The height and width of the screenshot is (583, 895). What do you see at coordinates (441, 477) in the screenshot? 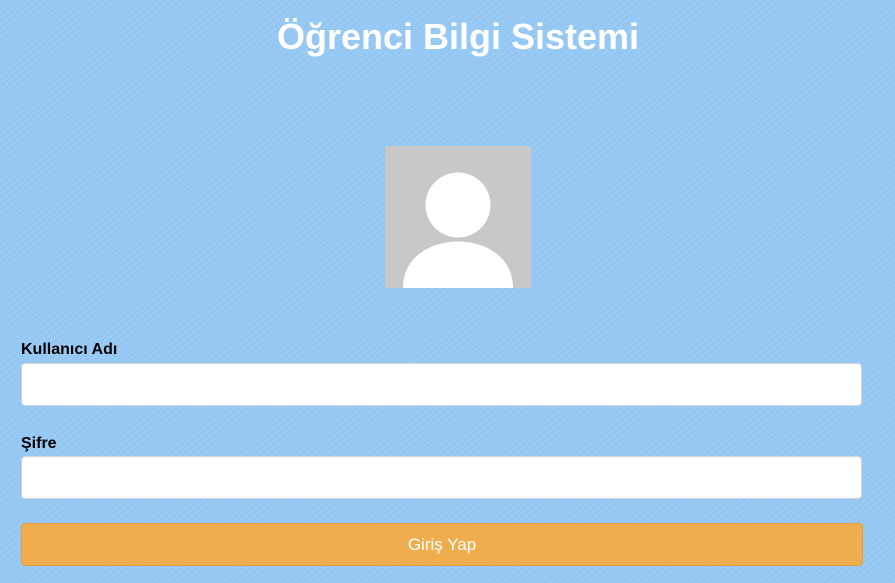
I see `password-input` at bounding box center [441, 477].